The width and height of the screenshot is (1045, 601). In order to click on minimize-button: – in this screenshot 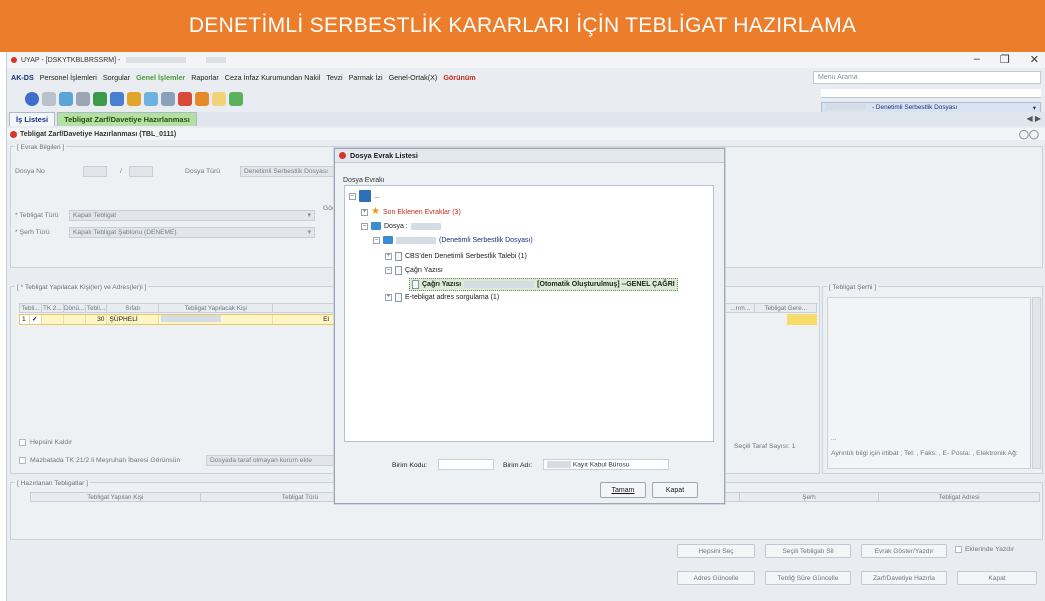, I will do `click(977, 59)`.